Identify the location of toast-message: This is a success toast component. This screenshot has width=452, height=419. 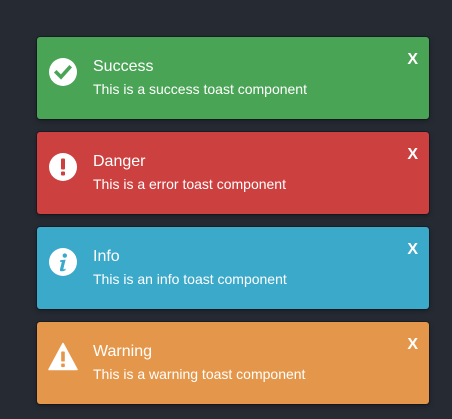
(200, 89).